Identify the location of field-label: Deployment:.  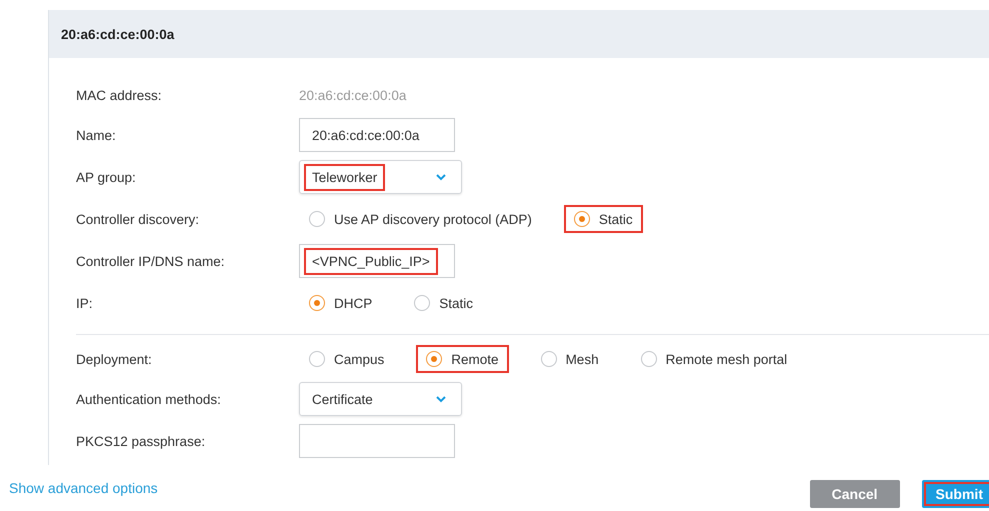
(114, 359).